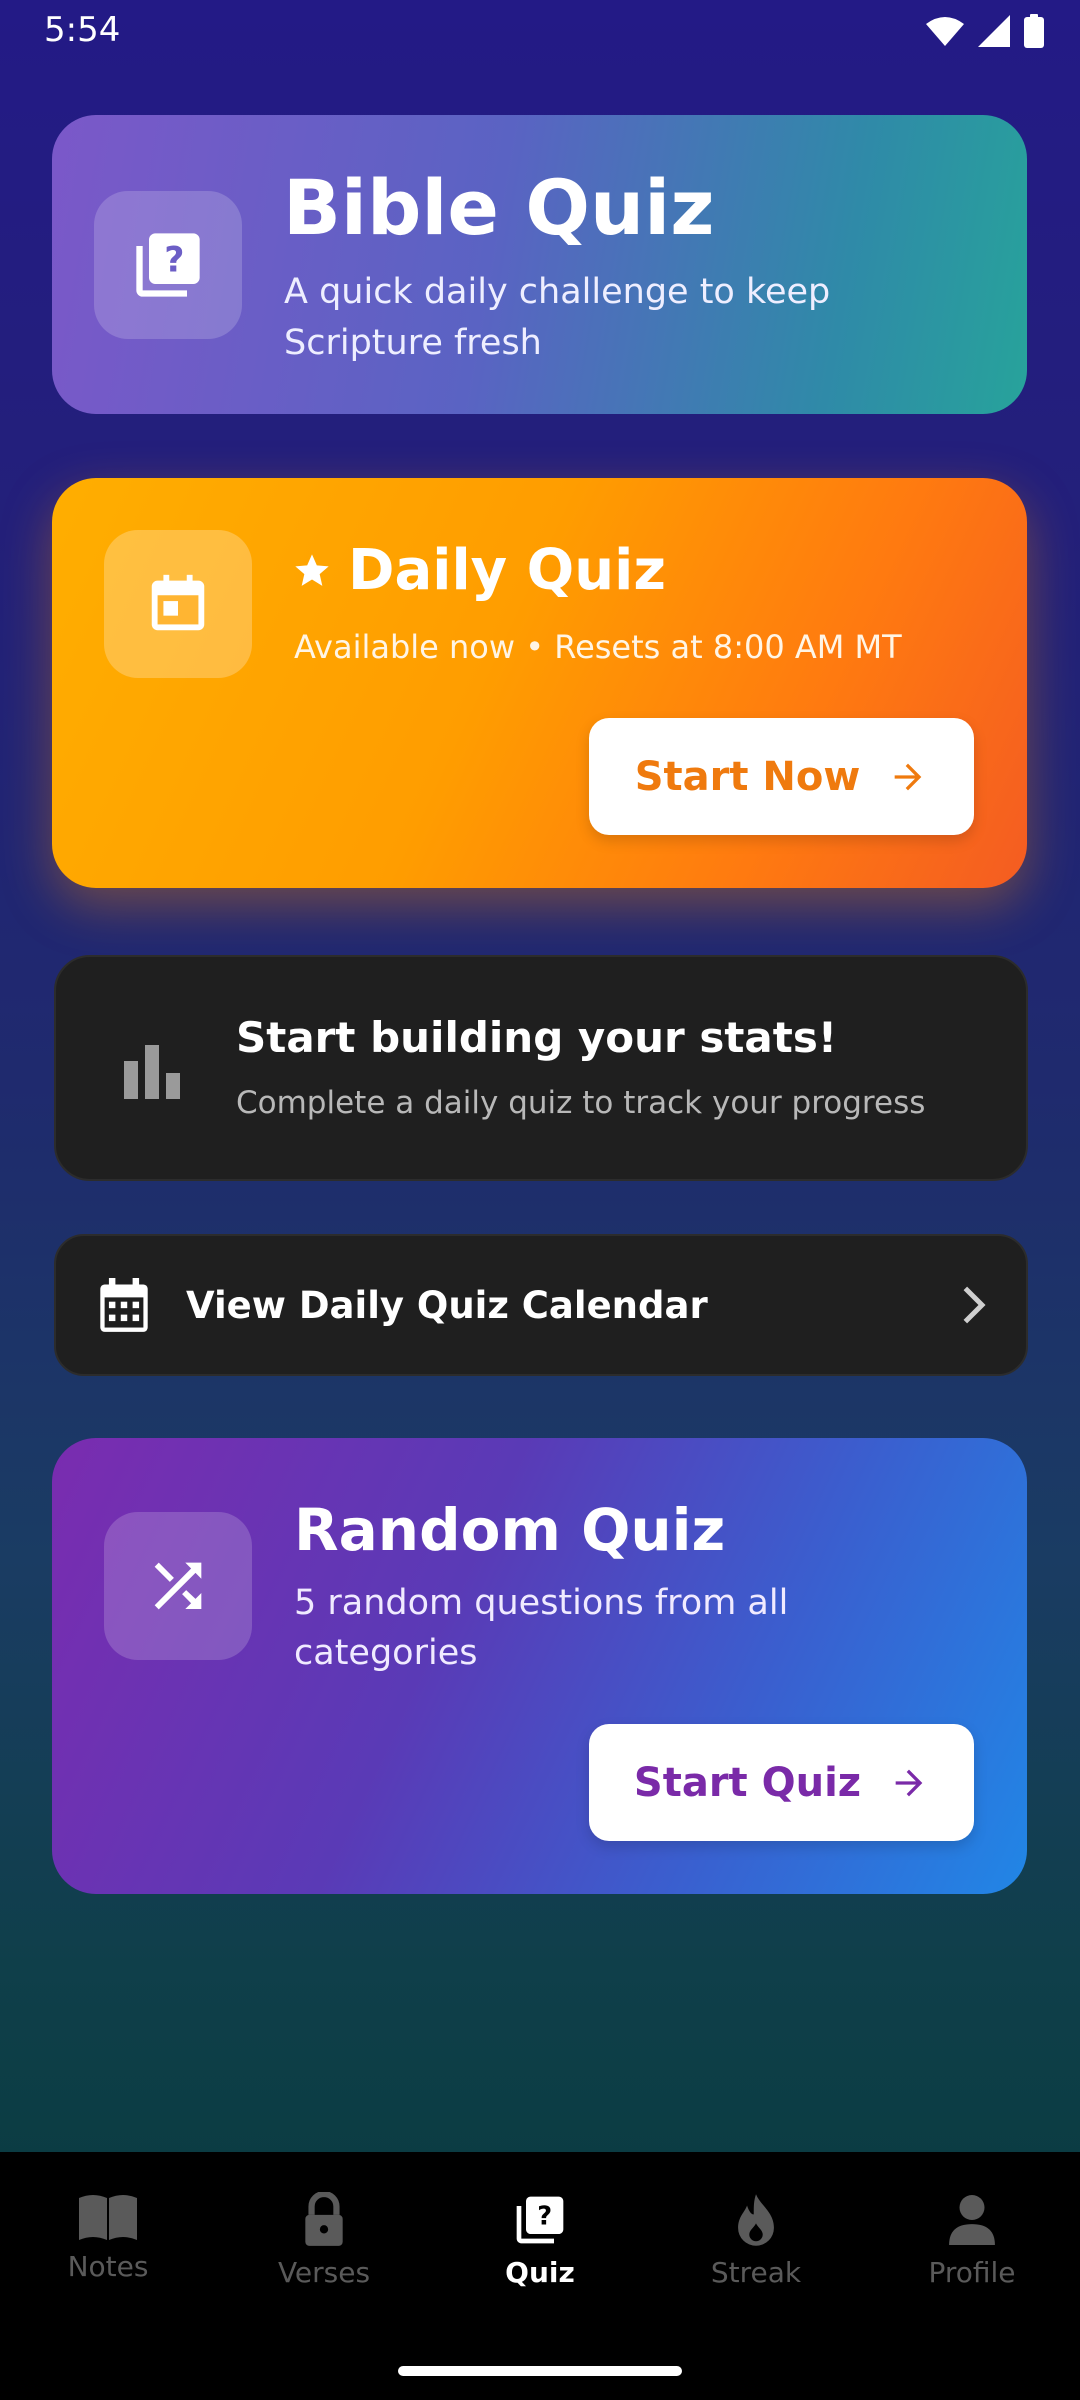 The width and height of the screenshot is (1080, 2400). I want to click on star-icon, so click(312, 569).